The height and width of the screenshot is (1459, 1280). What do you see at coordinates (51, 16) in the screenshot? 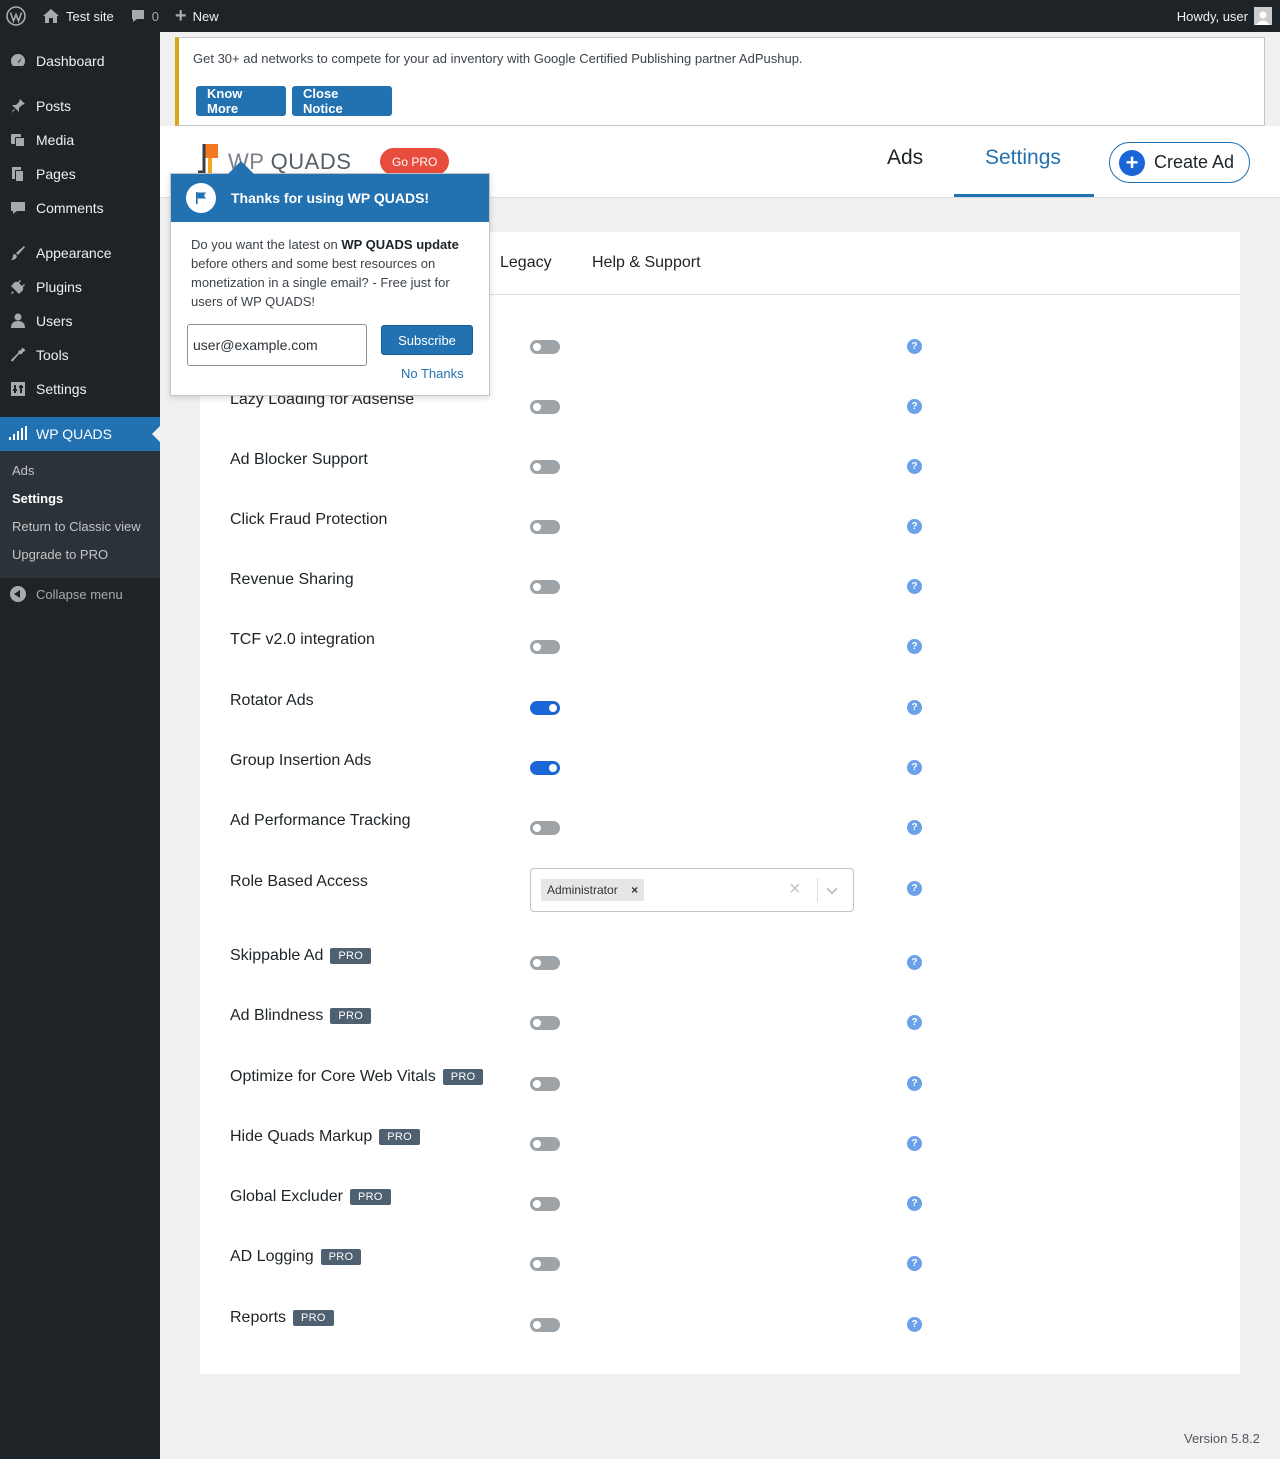
I see `home-icon` at bounding box center [51, 16].